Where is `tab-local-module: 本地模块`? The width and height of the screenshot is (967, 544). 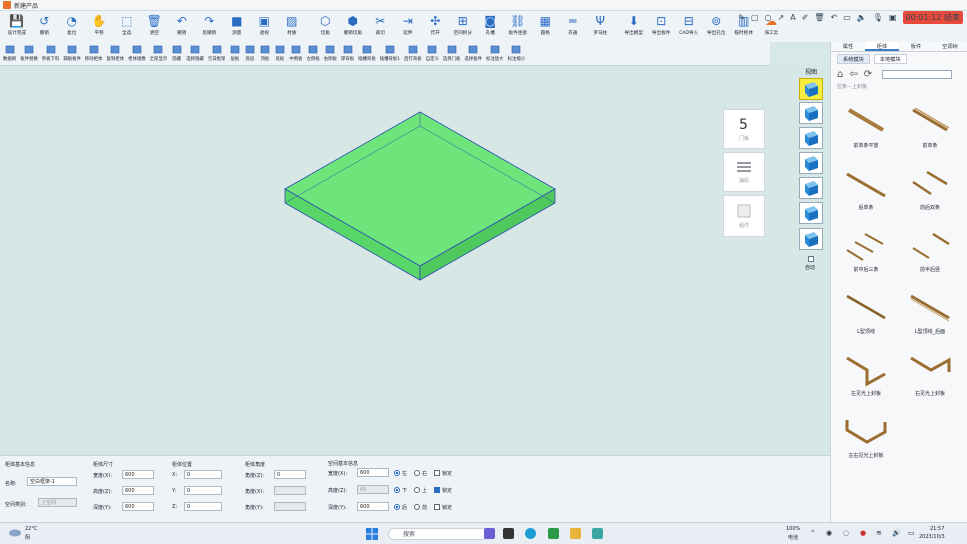
tab-local-module: 本地模块 is located at coordinates (890, 59).